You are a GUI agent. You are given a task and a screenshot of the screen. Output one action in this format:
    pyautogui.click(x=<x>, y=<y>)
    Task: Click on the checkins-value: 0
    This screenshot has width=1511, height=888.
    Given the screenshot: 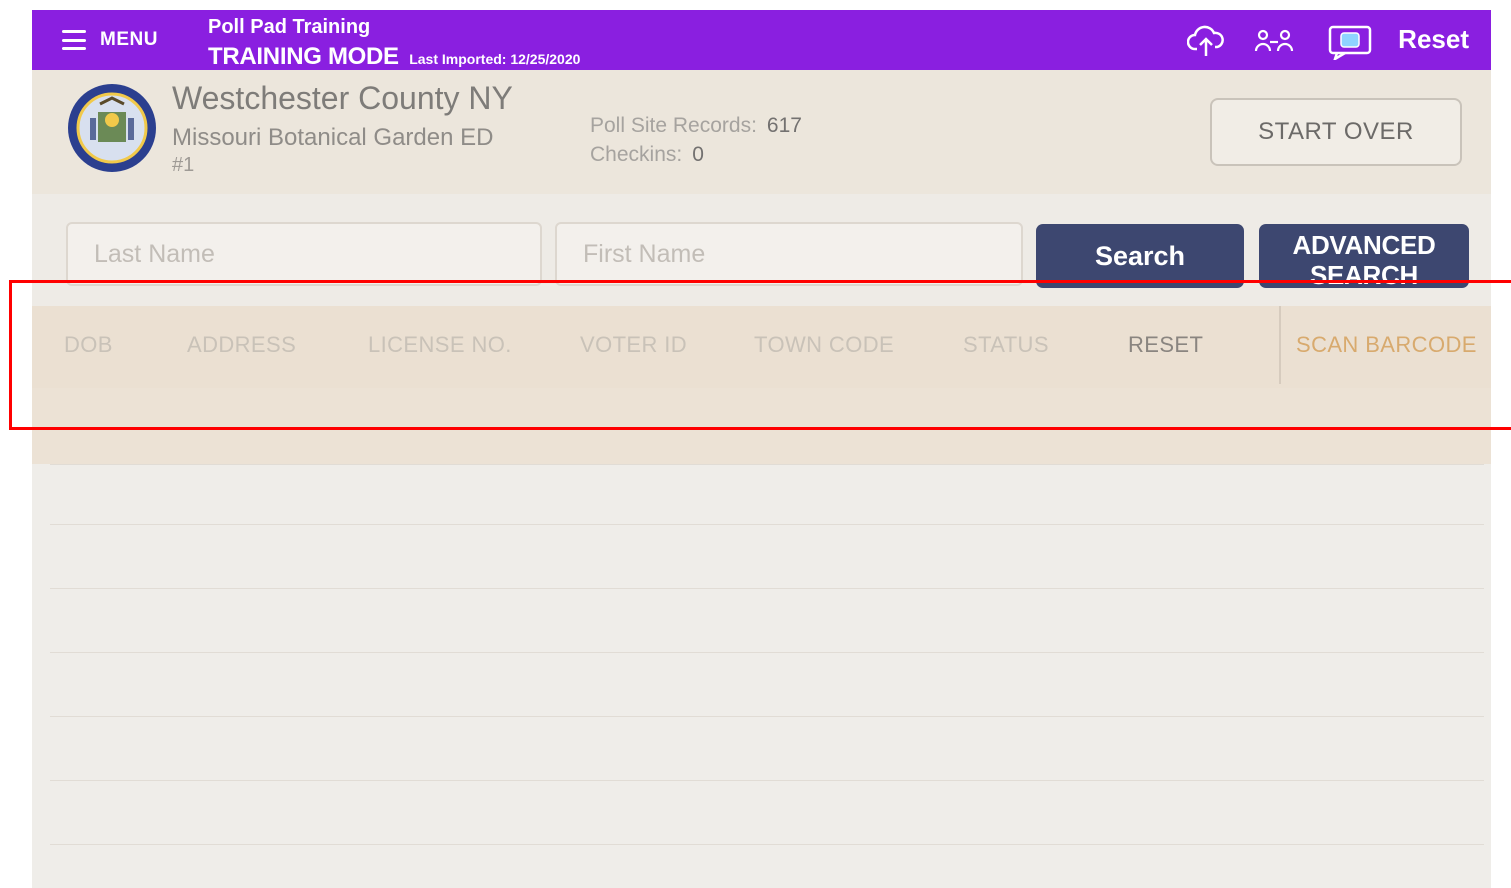 What is the action you would take?
    pyautogui.click(x=698, y=154)
    